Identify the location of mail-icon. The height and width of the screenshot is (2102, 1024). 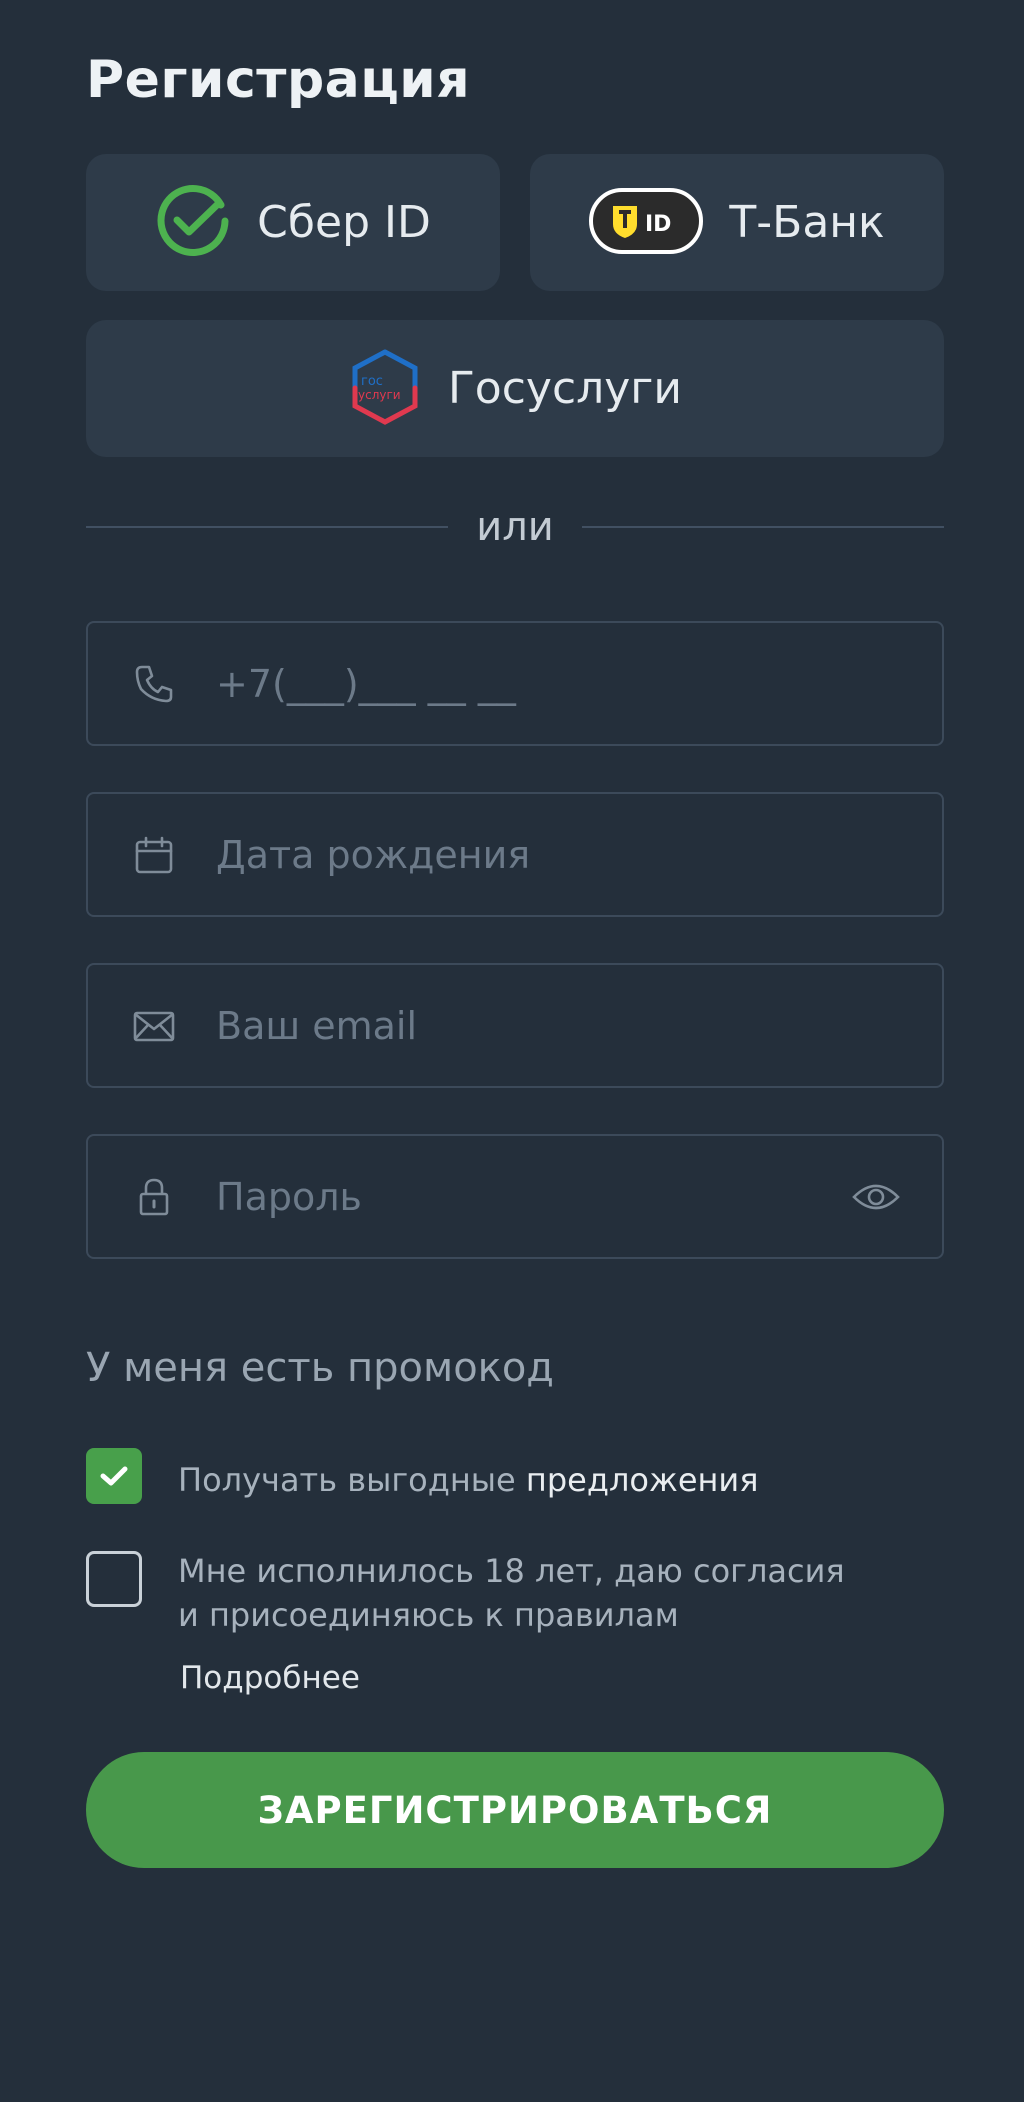
(154, 1026).